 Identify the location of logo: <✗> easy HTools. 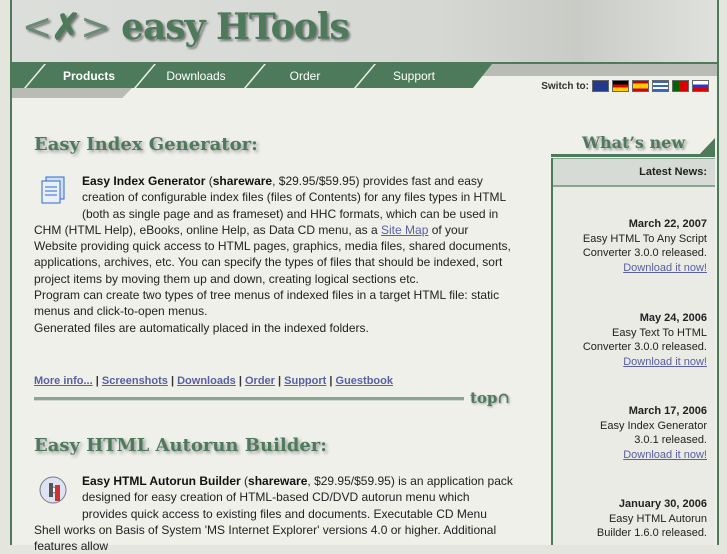
(186, 27).